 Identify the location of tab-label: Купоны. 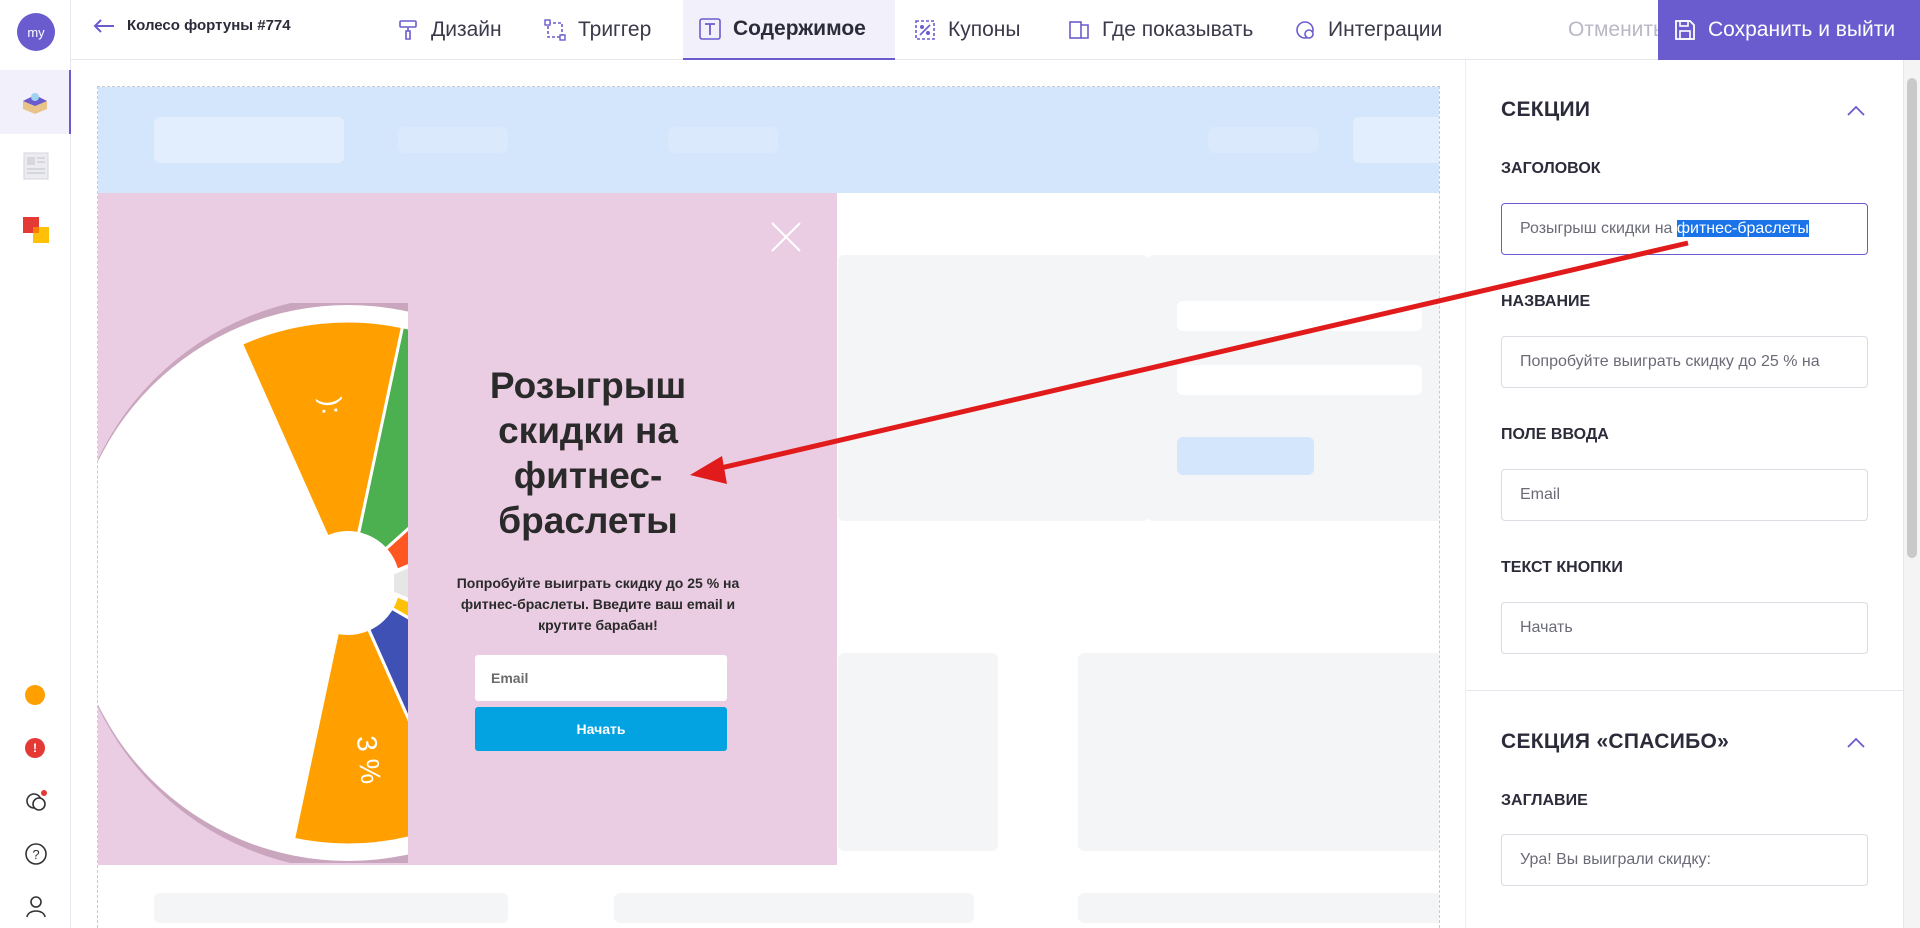
(984, 29).